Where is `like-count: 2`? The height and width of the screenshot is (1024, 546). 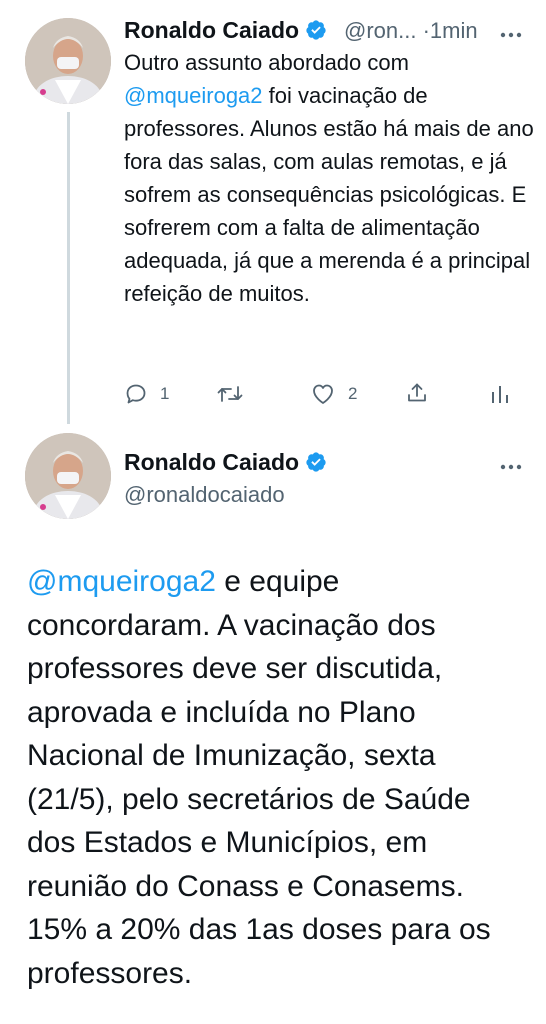
like-count: 2 is located at coordinates (353, 393).